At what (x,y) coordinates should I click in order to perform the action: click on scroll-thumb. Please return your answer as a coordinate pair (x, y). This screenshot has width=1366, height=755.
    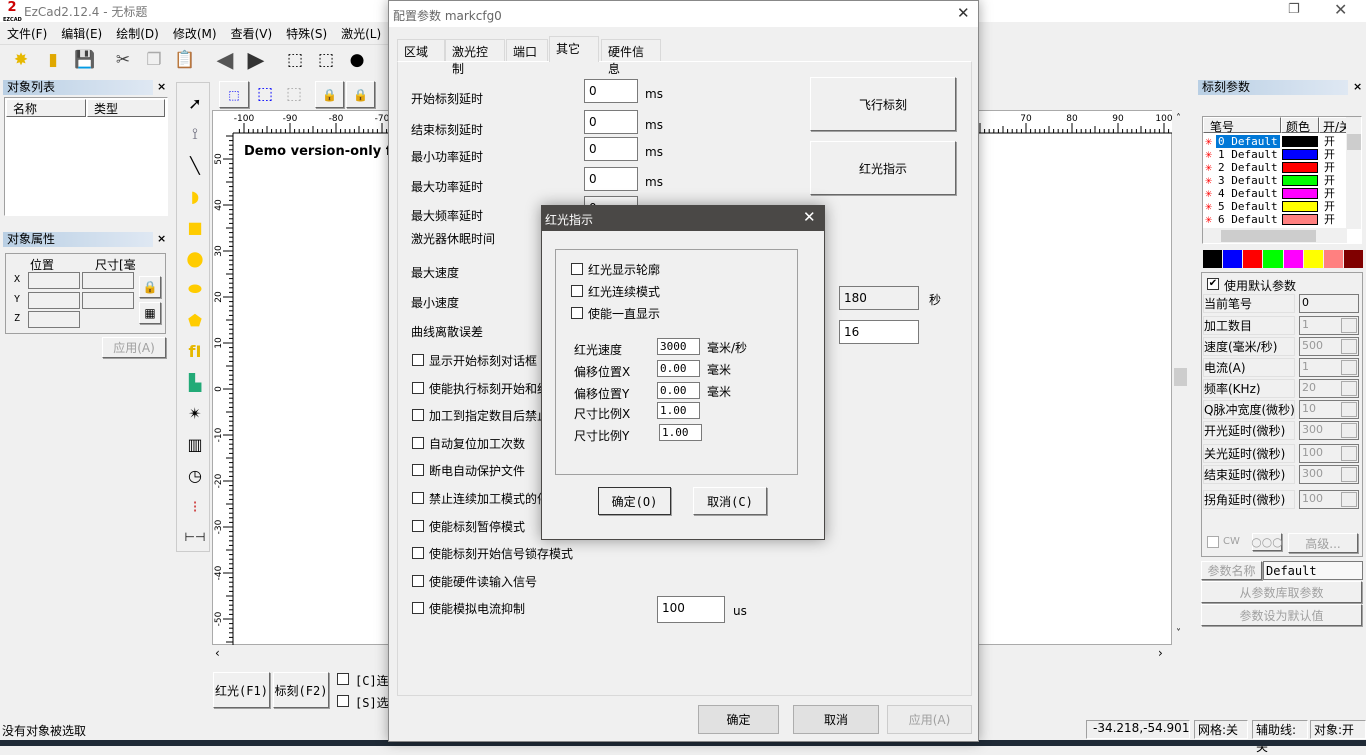
    Looking at the image, I should click on (1180, 377).